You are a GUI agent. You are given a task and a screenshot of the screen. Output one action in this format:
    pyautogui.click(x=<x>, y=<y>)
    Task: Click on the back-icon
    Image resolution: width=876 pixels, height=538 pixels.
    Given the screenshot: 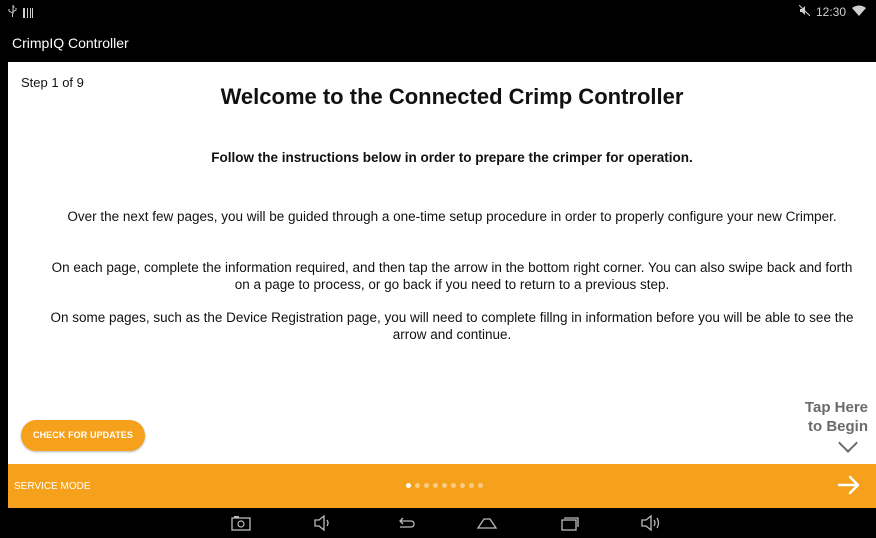 What is the action you would take?
    pyautogui.click(x=406, y=523)
    